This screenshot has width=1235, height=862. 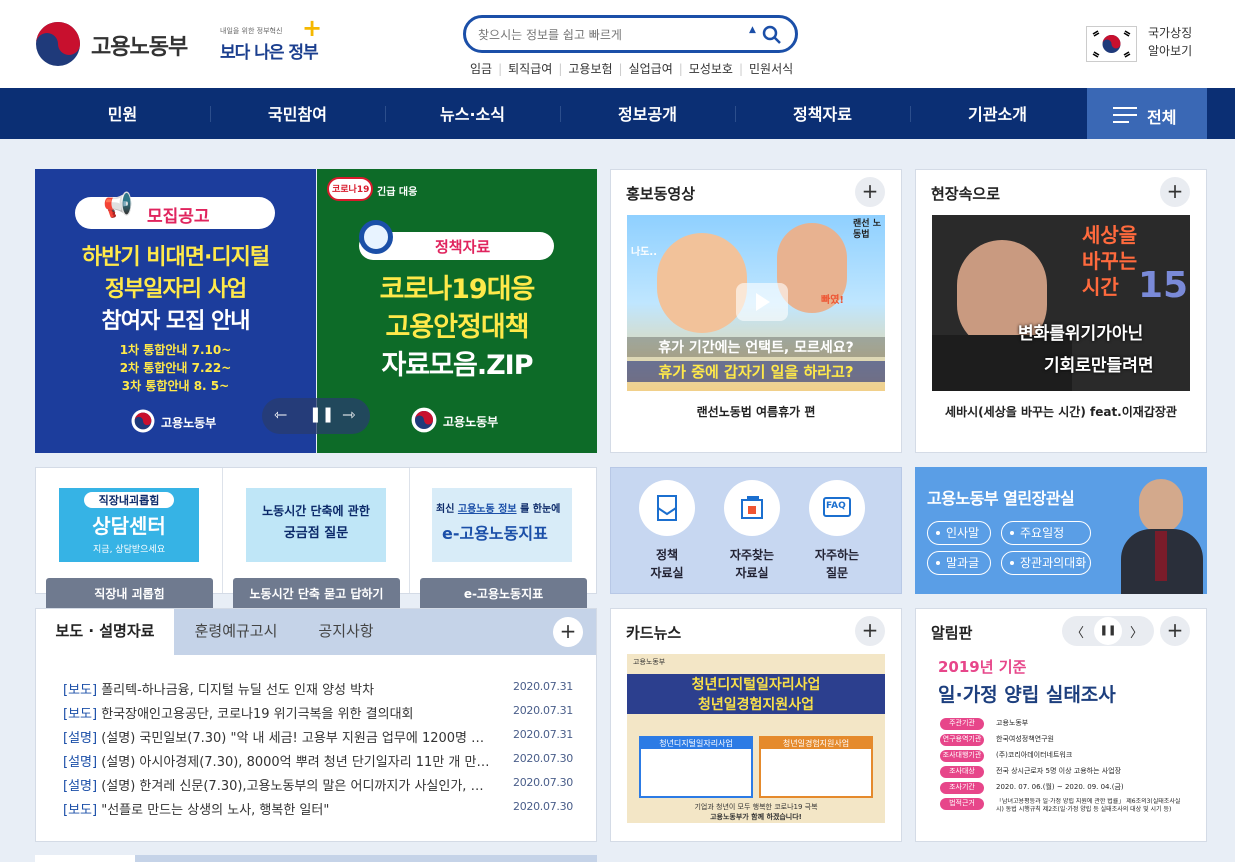 What do you see at coordinates (80, 690) in the screenshot?
I see `news-category: [보도]` at bounding box center [80, 690].